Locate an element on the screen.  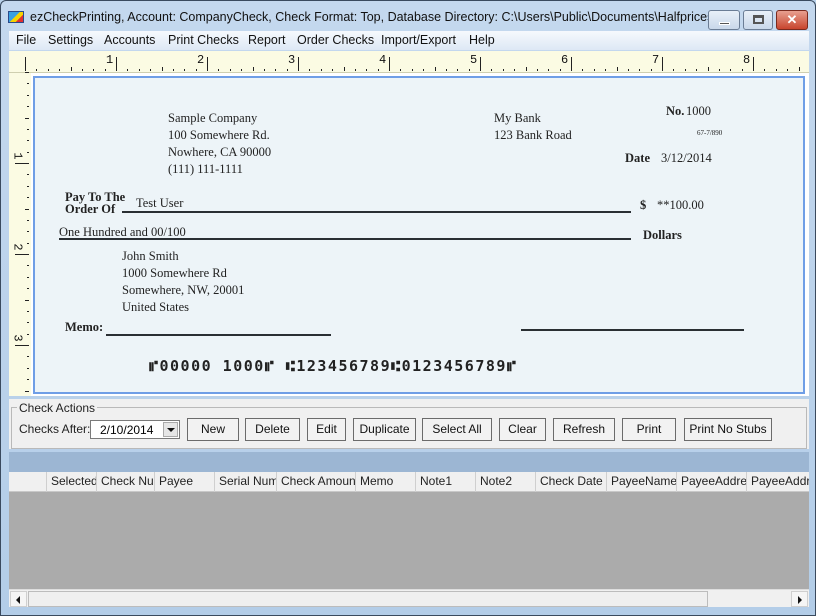
chevron-down-icon is located at coordinates (170, 429).